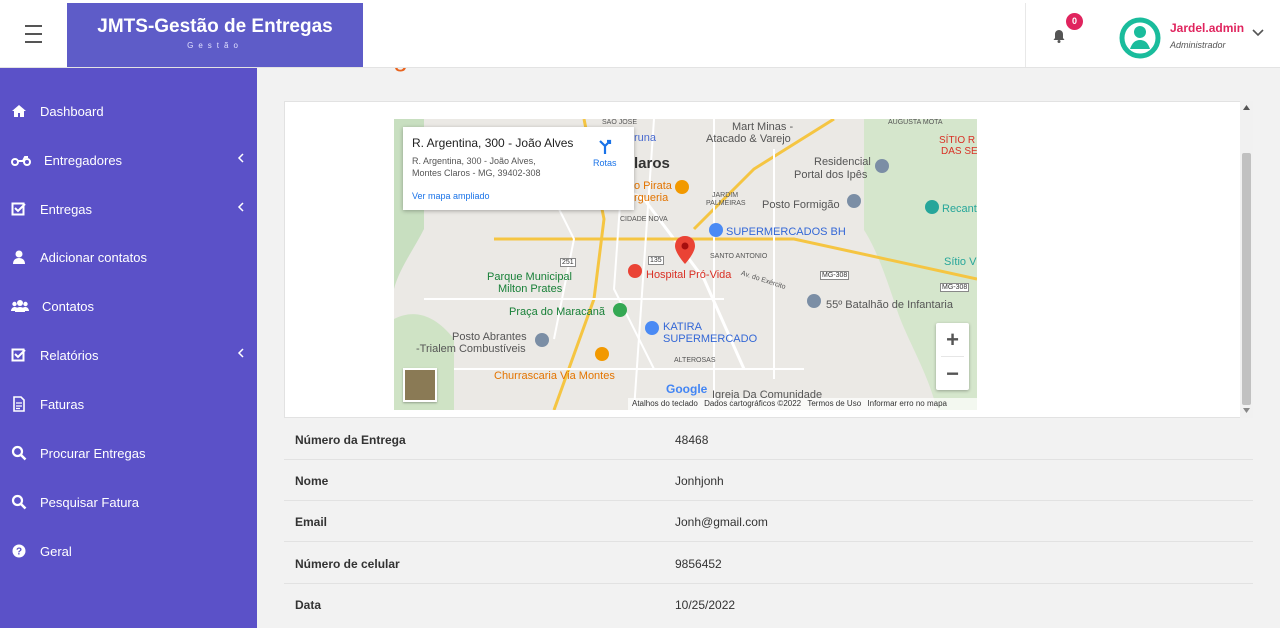 The image size is (1280, 628). What do you see at coordinates (753, 403) in the screenshot?
I see `map-data-text: Dados cartográficos ©2022` at bounding box center [753, 403].